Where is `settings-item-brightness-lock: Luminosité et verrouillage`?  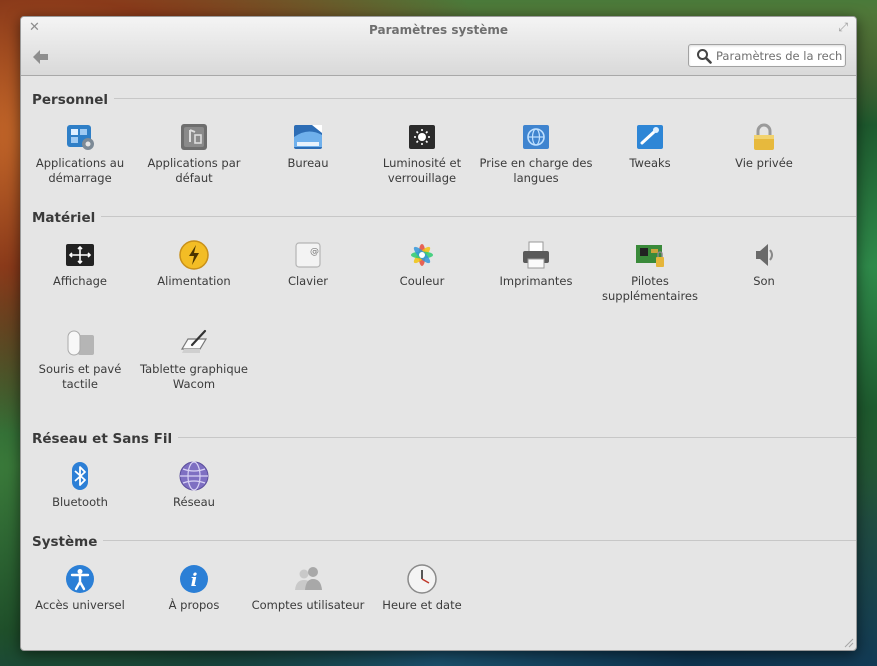 settings-item-brightness-lock: Luminosité et verrouillage is located at coordinates (422, 153).